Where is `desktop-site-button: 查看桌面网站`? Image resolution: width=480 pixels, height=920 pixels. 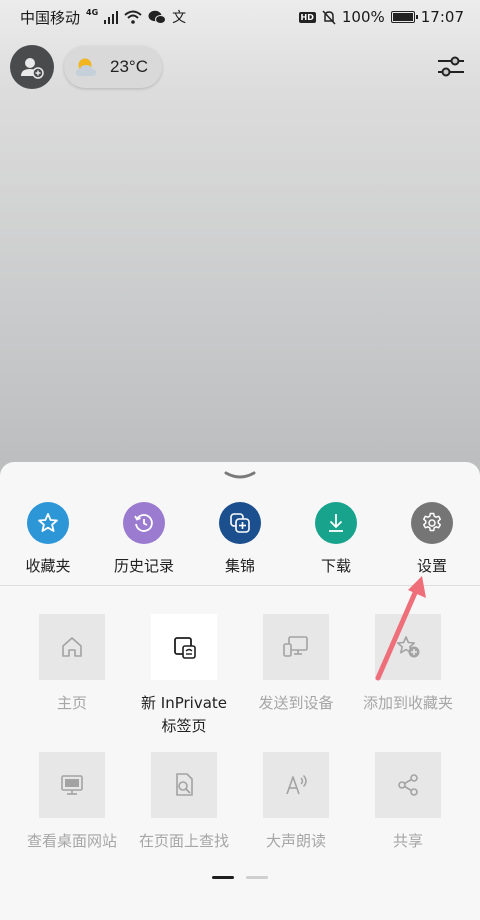
desktop-site-button: 查看桌面网站 is located at coordinates (72, 802).